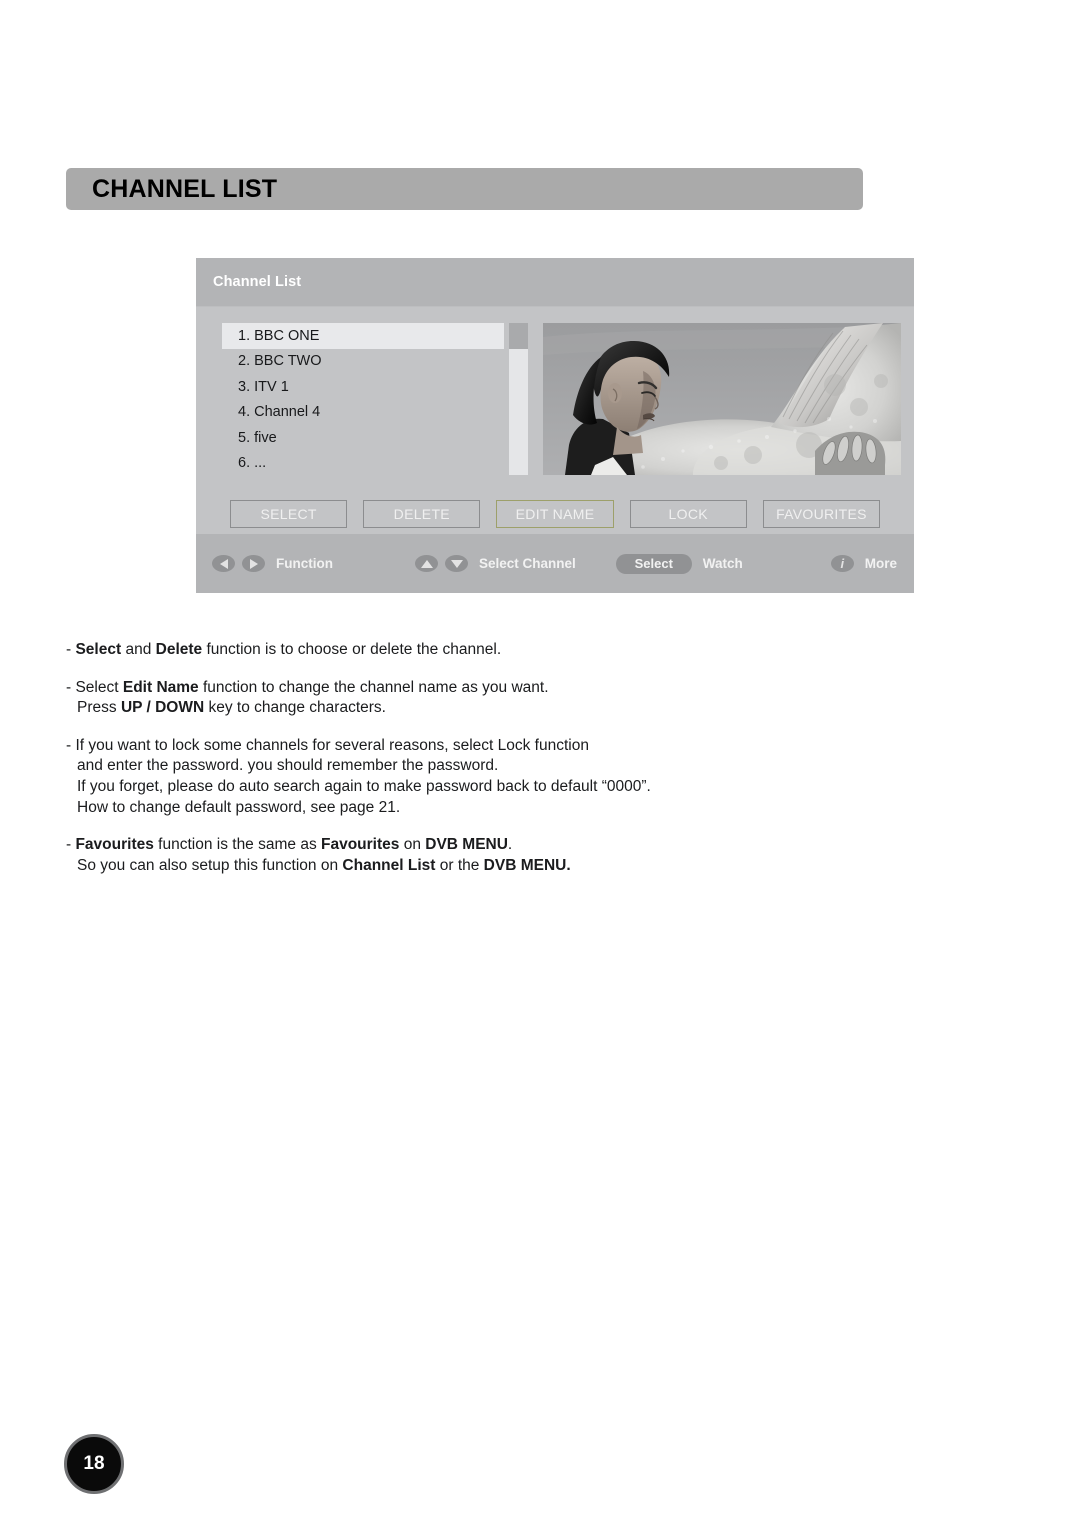 This screenshot has width=1080, height=1528. I want to click on channel-list-item: 4. Channel 4, so click(363, 413).